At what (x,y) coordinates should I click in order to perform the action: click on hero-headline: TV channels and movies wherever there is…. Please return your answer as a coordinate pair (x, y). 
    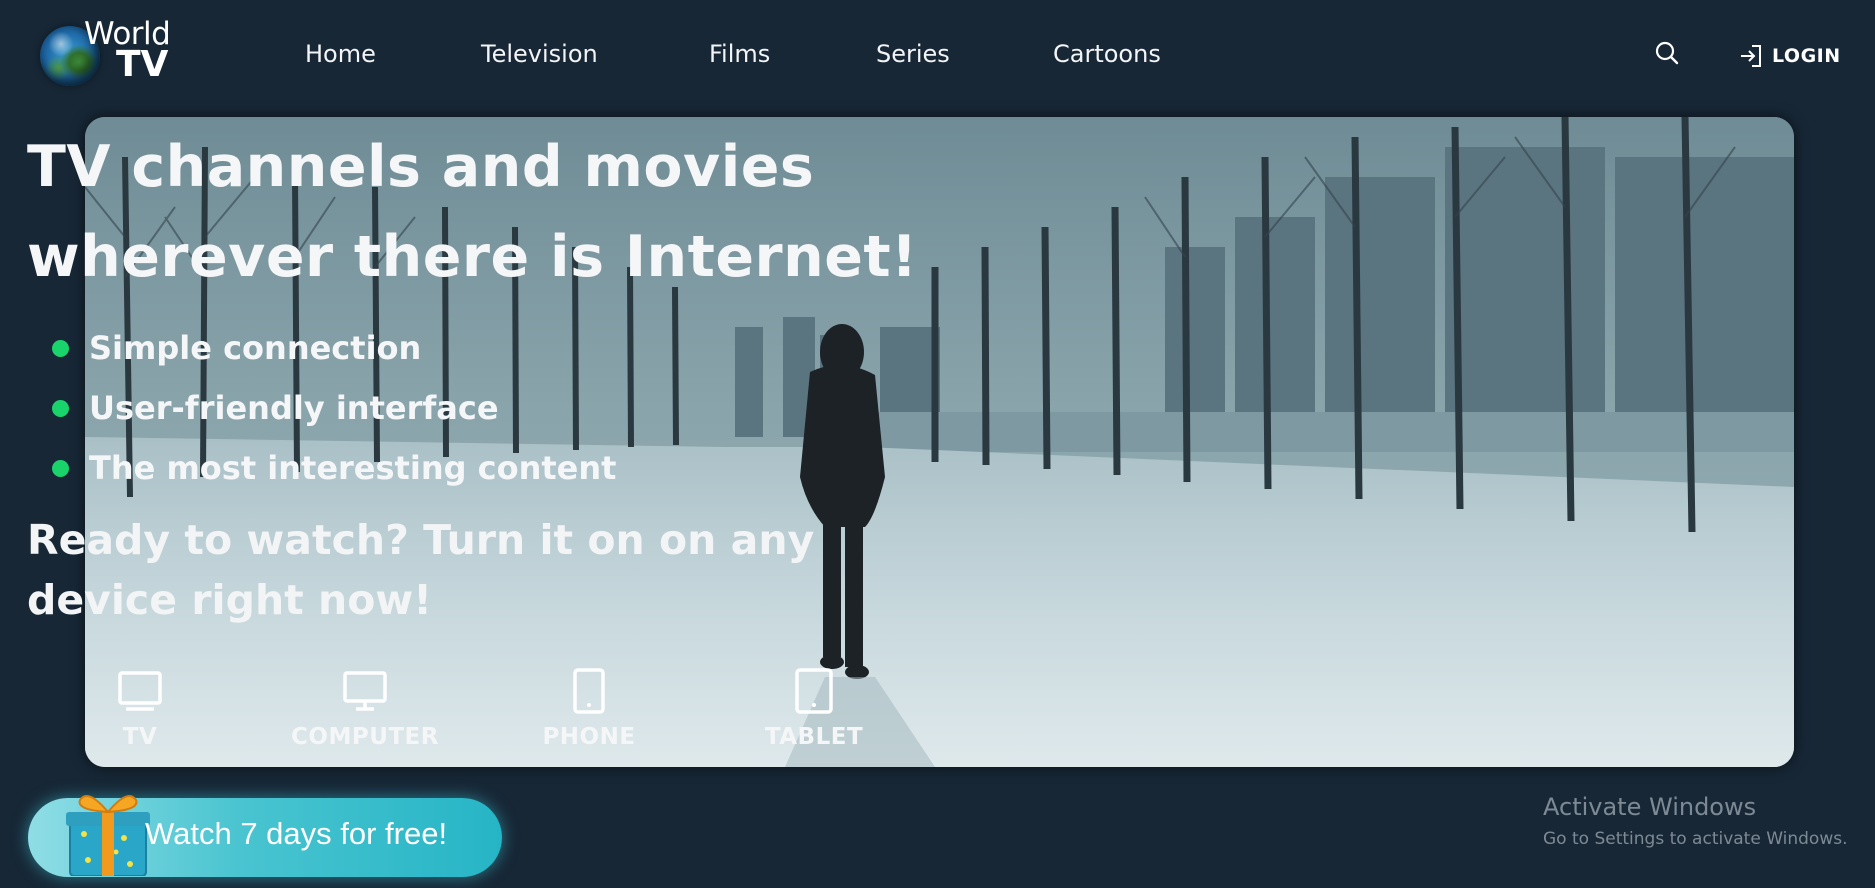
    Looking at the image, I should click on (477, 212).